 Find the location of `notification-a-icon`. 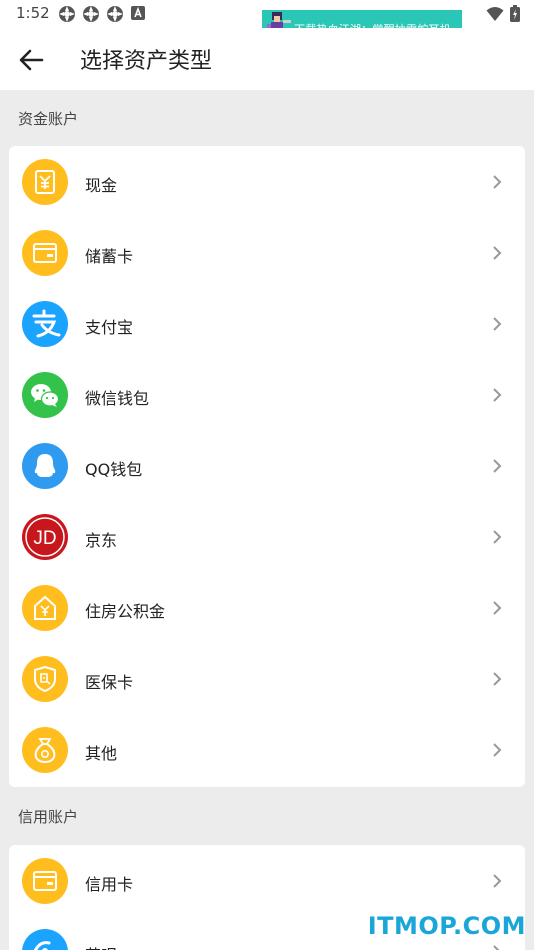

notification-a-icon is located at coordinates (138, 13).